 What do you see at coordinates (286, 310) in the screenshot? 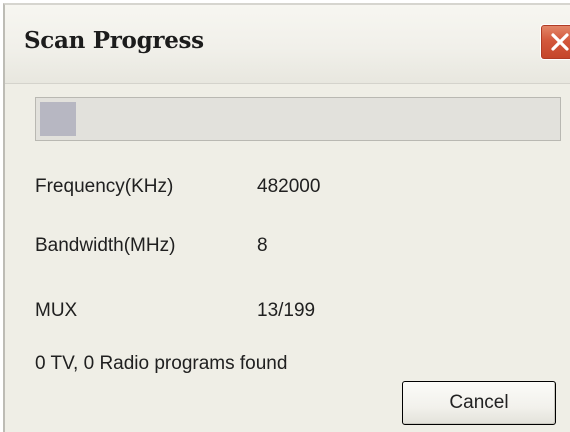
I see `mux-value: 13/199` at bounding box center [286, 310].